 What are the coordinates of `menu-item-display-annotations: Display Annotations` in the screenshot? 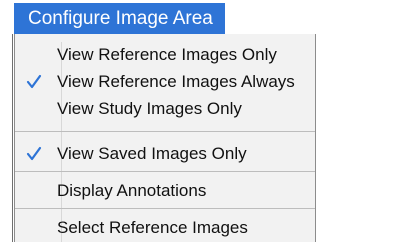 It's located at (165, 191).